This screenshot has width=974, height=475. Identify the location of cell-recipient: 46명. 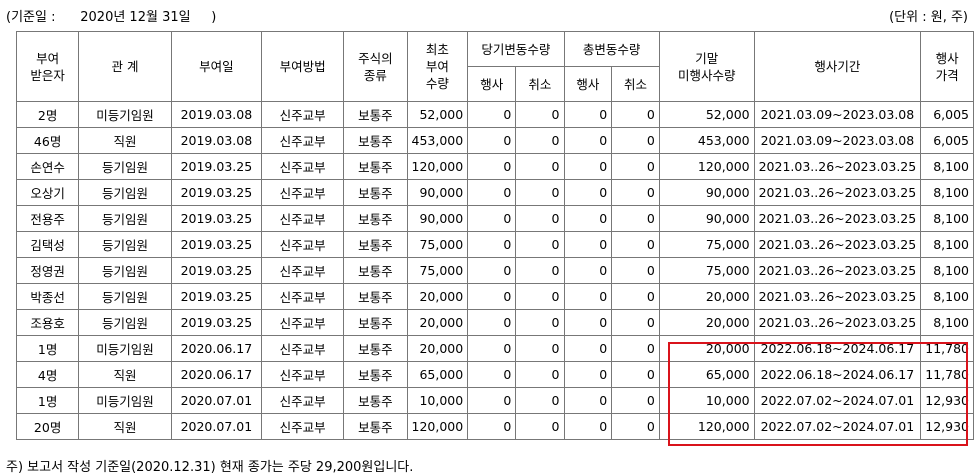
(47, 140).